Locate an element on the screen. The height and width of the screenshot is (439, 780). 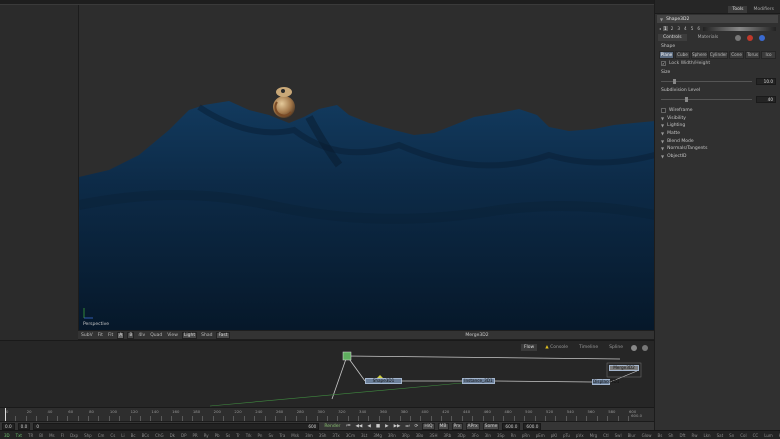
step-forward-icon: ▶▶ is located at coordinates (397, 426).